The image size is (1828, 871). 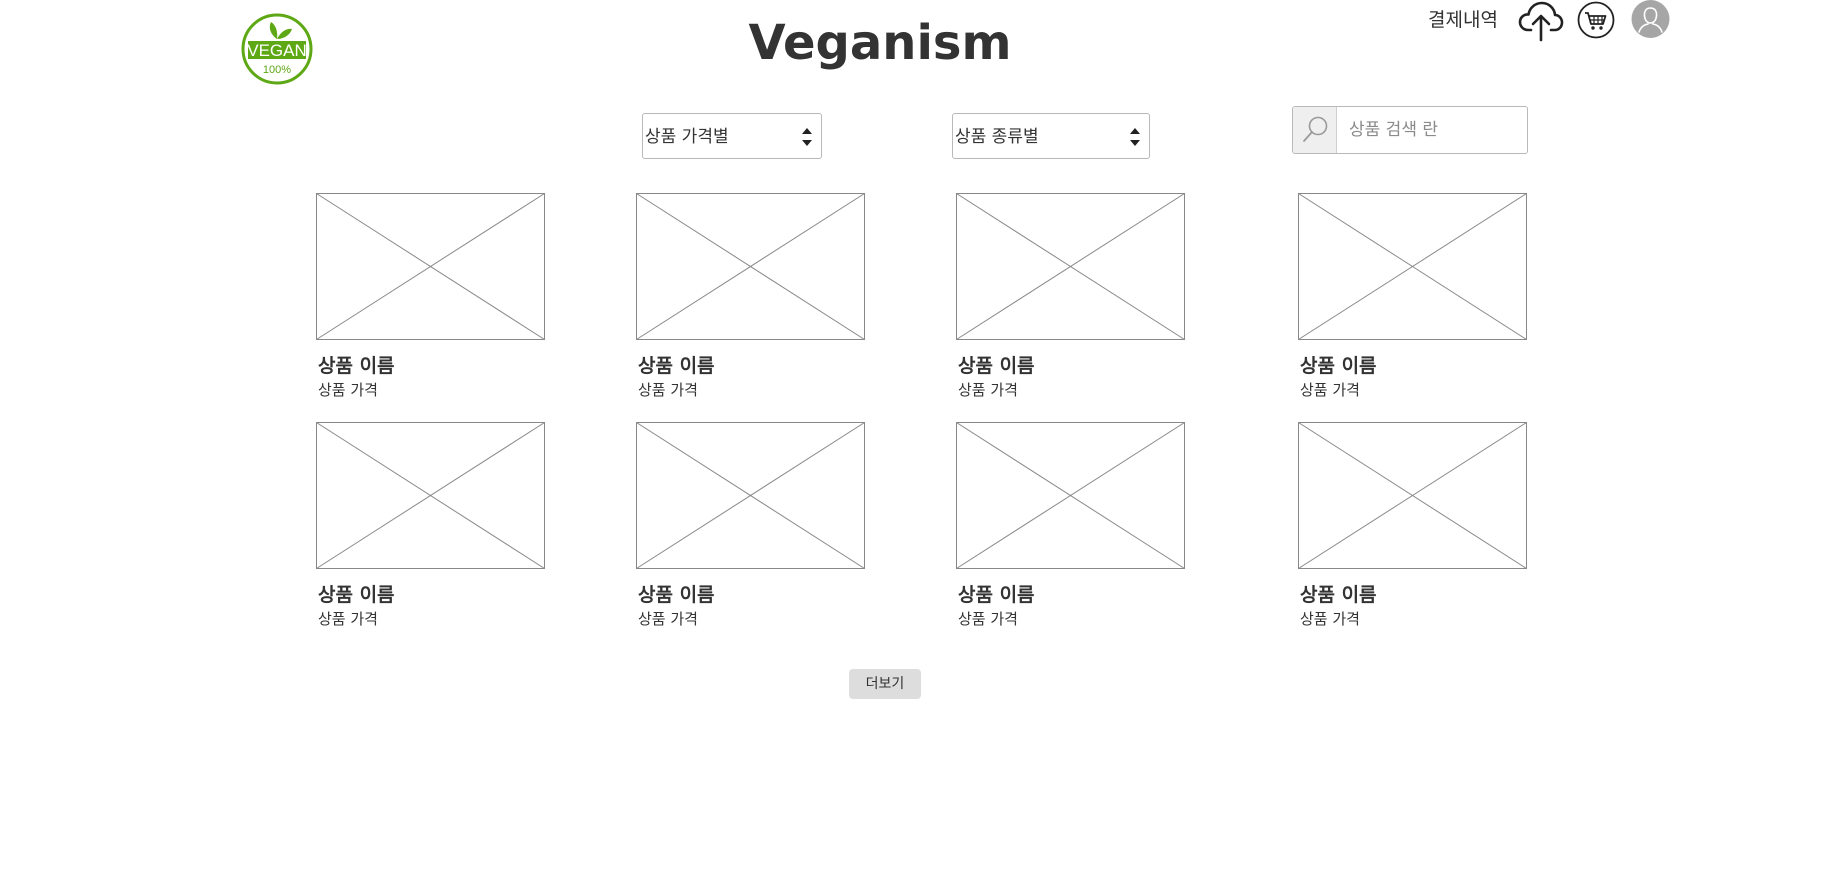 What do you see at coordinates (687, 137) in the screenshot?
I see `price-filter-label: 상품 가격별` at bounding box center [687, 137].